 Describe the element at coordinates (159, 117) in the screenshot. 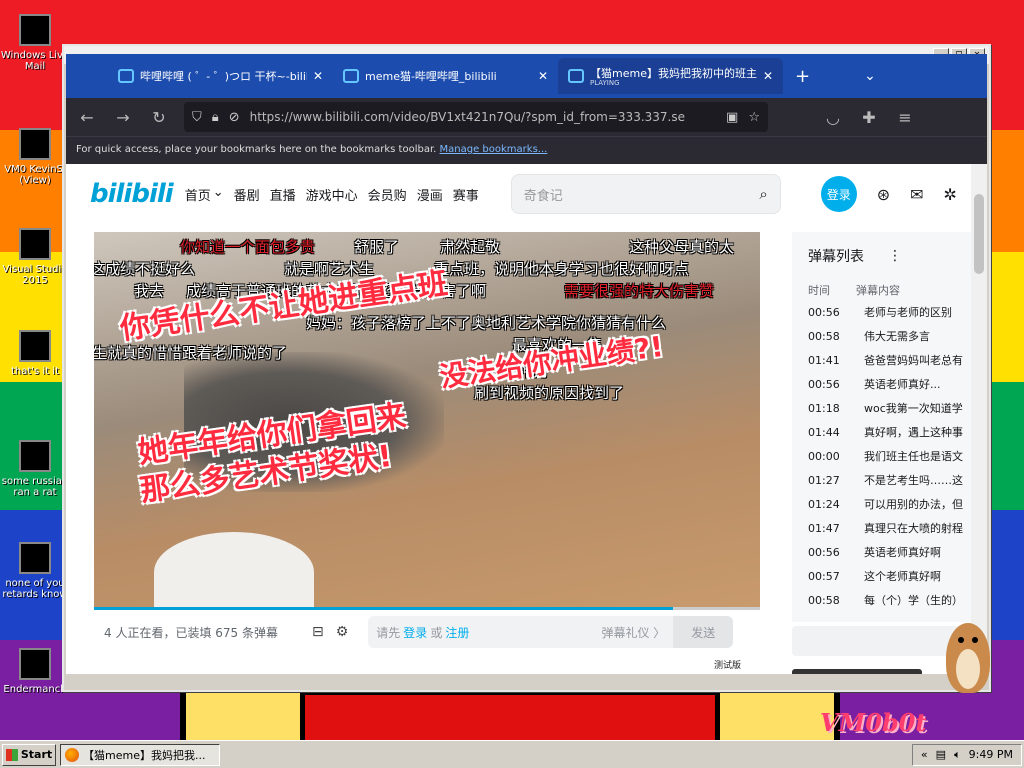

I see `reload-icon: ↻` at that location.